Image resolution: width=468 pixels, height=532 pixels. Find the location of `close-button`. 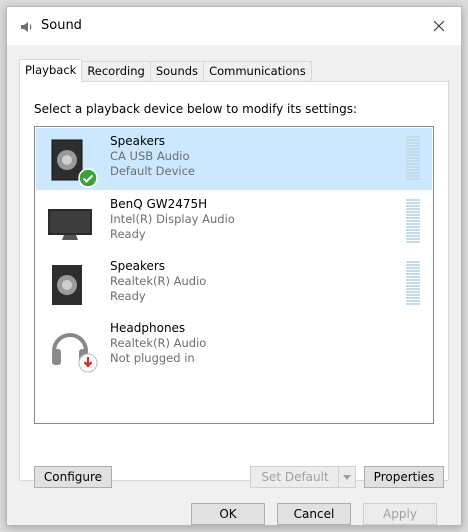

close-button is located at coordinates (439, 26).